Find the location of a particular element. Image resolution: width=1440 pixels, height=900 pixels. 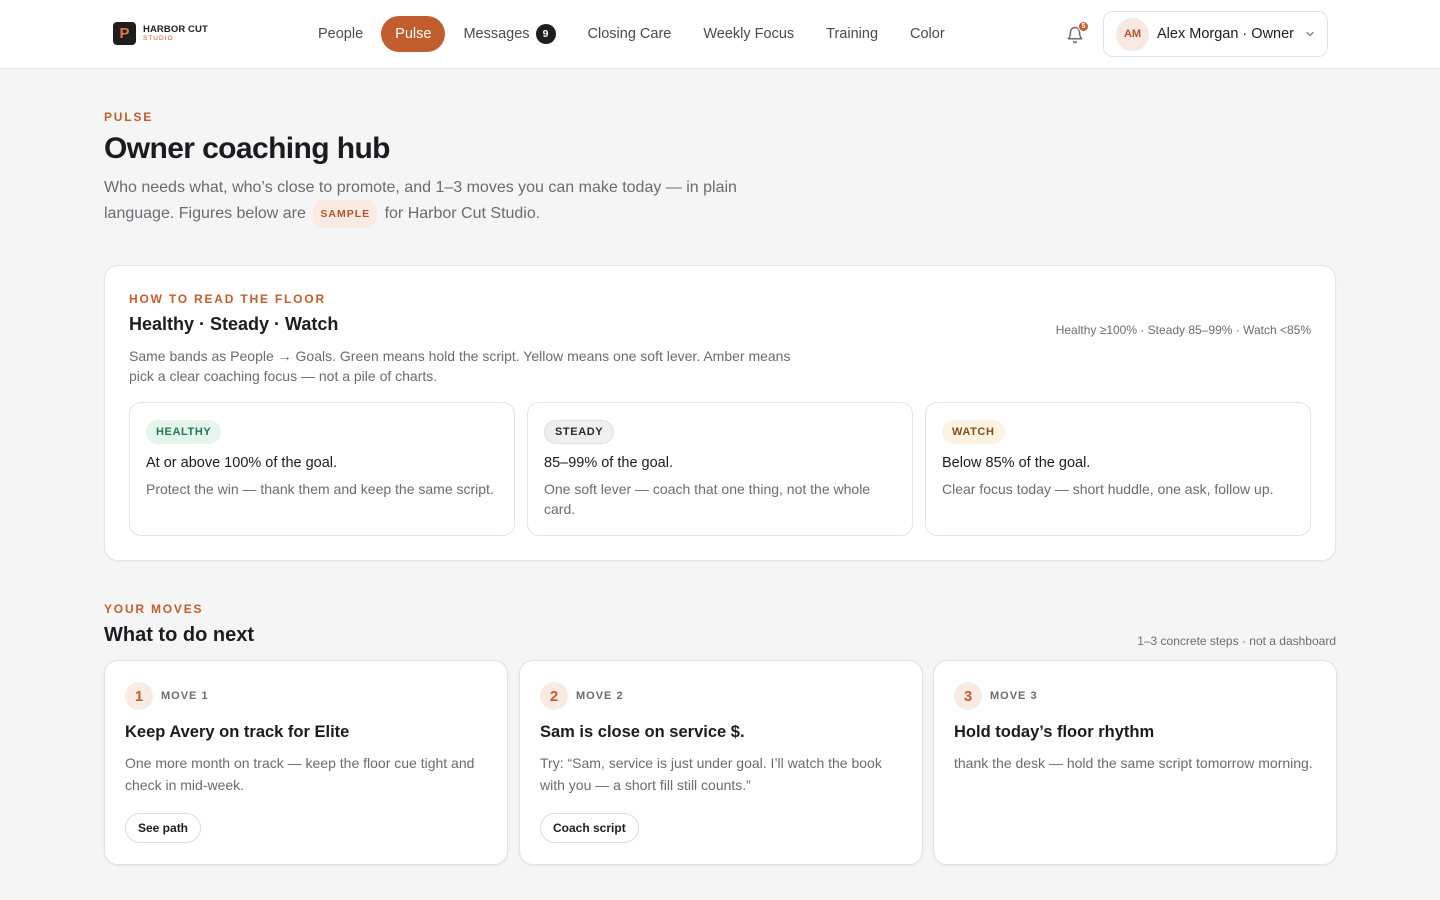

nav-tab-closing-care: Closing Care is located at coordinates (630, 34).